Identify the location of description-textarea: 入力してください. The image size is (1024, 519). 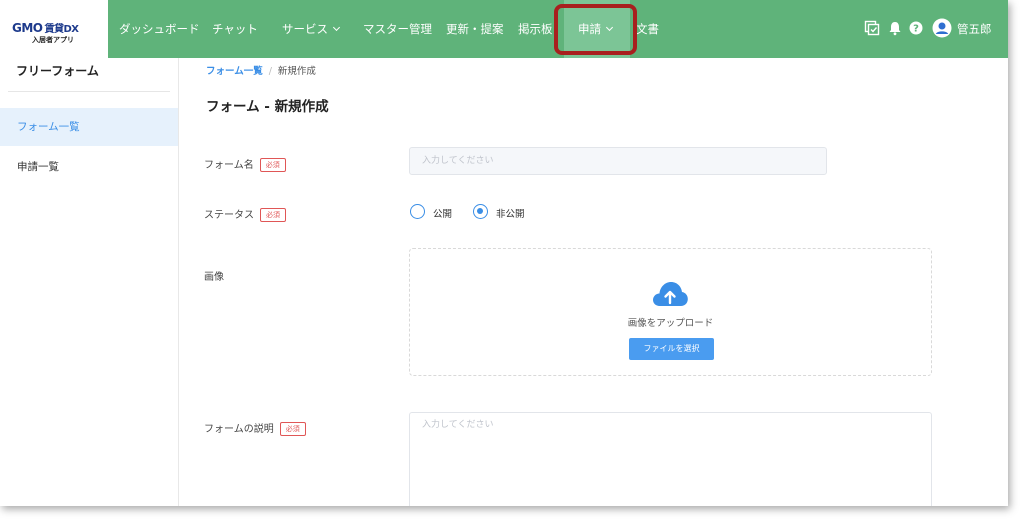
(670, 459).